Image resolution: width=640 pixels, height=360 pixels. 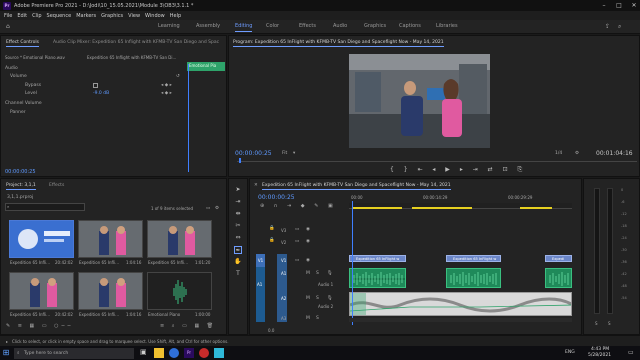 I want to click on workspace-captions: Captions, so click(x=410, y=26).